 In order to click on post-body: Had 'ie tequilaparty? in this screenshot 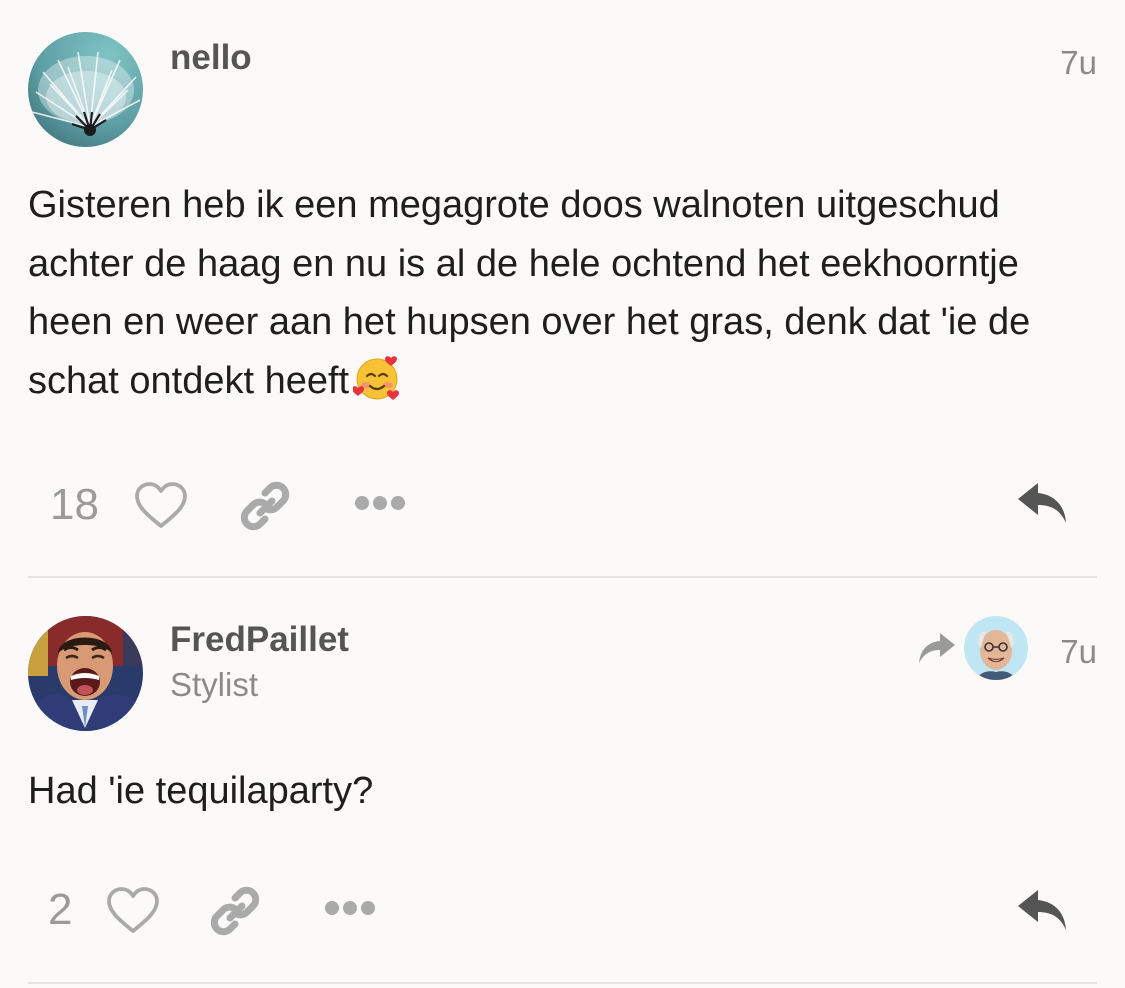, I will do `click(565, 791)`.